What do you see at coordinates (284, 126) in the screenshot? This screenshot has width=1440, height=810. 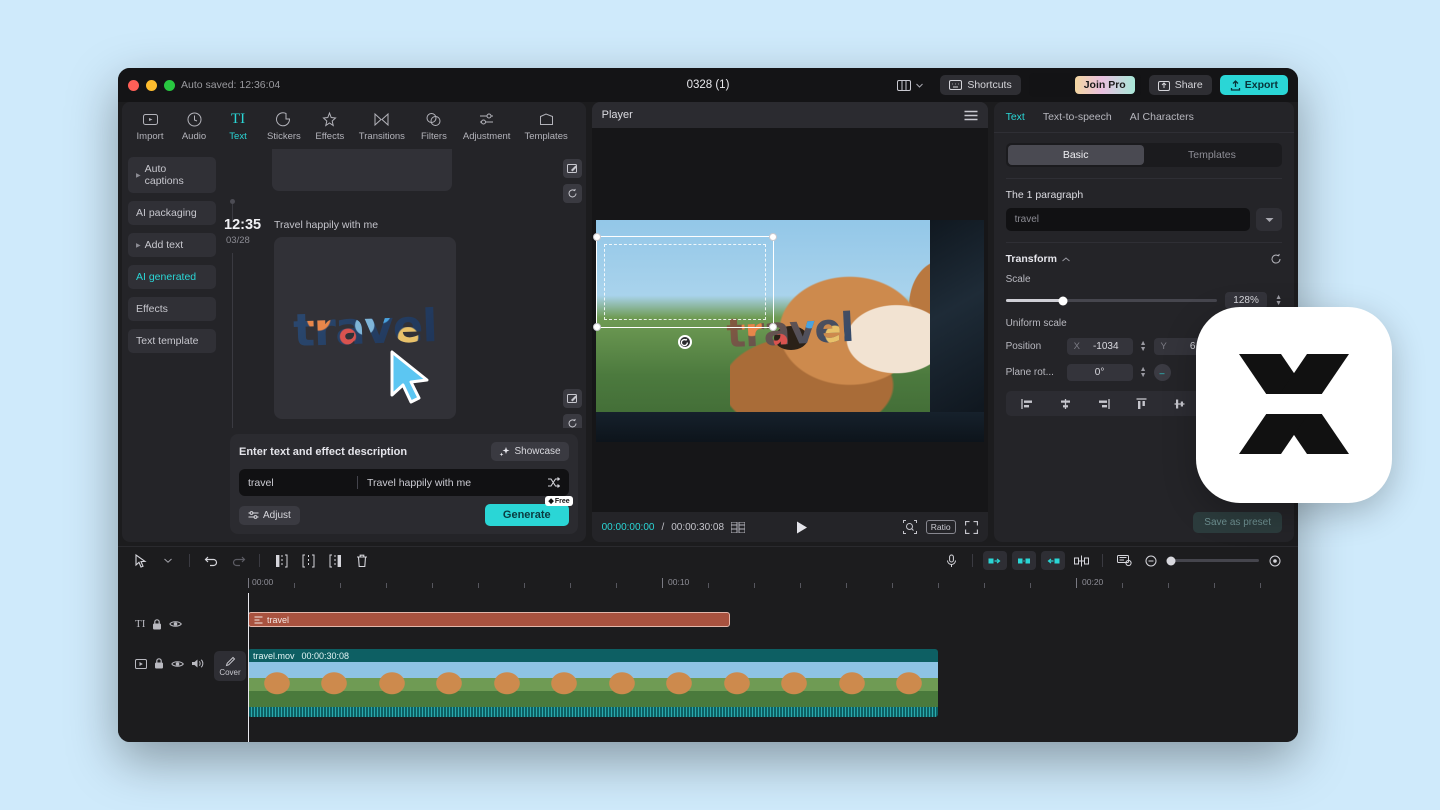 I see `tab-stickers: Stickers` at bounding box center [284, 126].